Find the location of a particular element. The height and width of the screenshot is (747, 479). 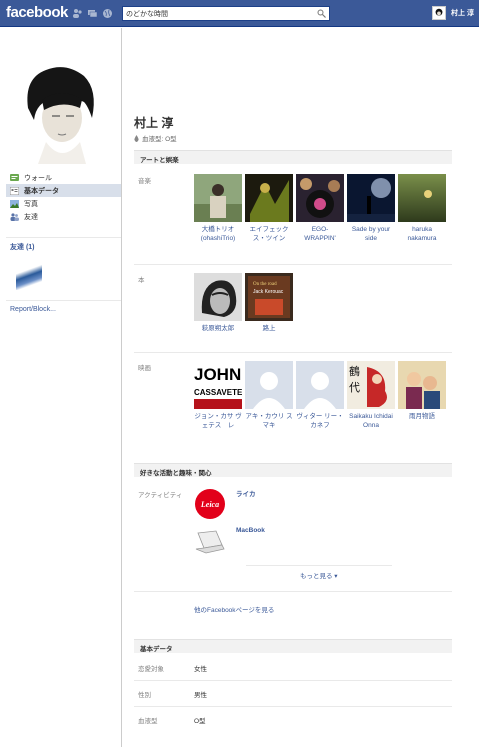

movie-tile: 雨月物語 is located at coordinates (422, 391).